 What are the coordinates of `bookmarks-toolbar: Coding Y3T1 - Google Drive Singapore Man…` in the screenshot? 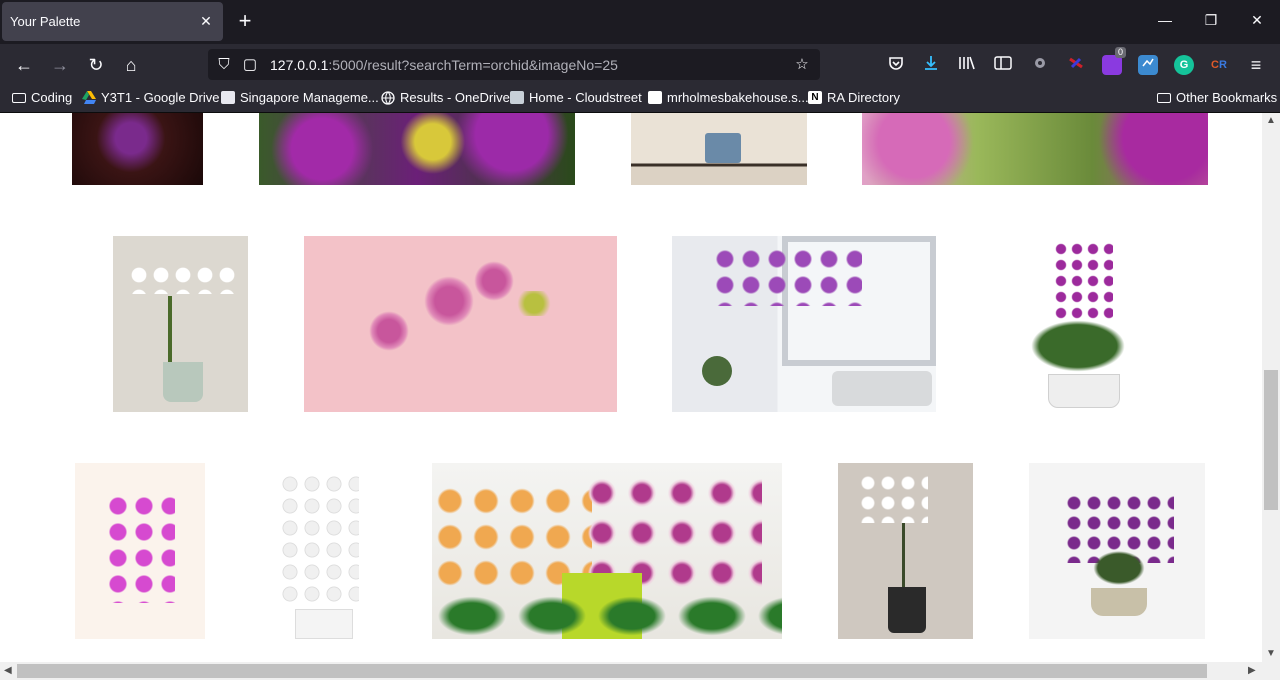 It's located at (640, 99).